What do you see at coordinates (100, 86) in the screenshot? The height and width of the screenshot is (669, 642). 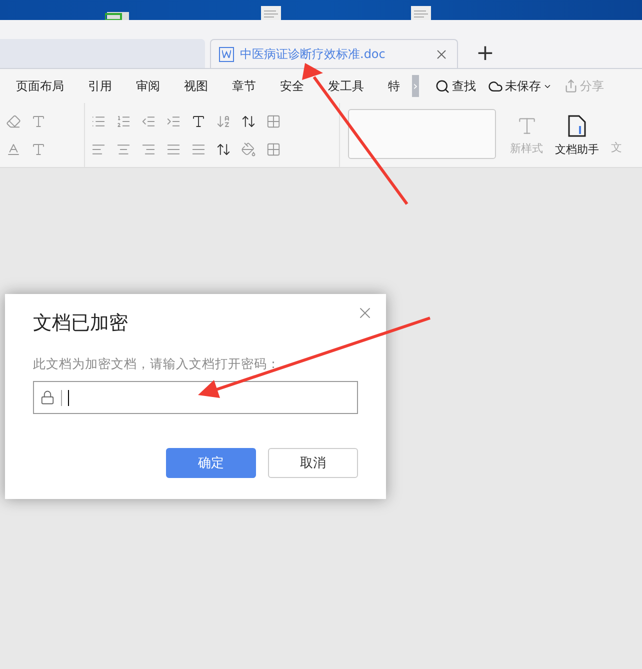 I see `menu-tab: 引用` at bounding box center [100, 86].